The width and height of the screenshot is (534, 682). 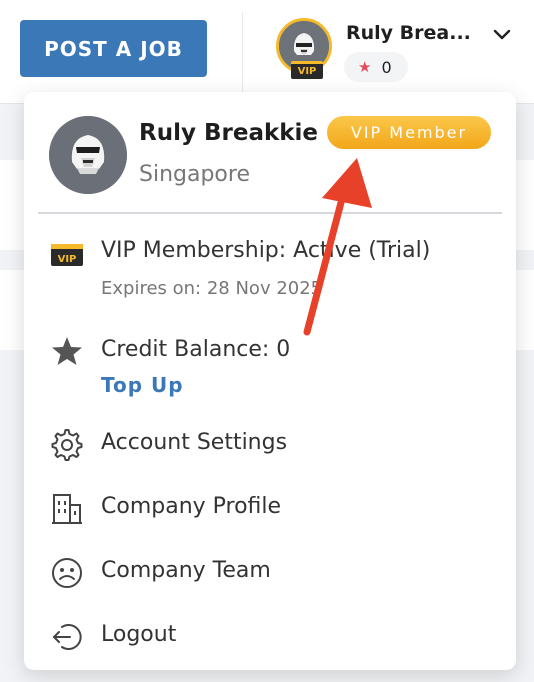 I want to click on vip-member-badge: VIP Member, so click(x=409, y=132).